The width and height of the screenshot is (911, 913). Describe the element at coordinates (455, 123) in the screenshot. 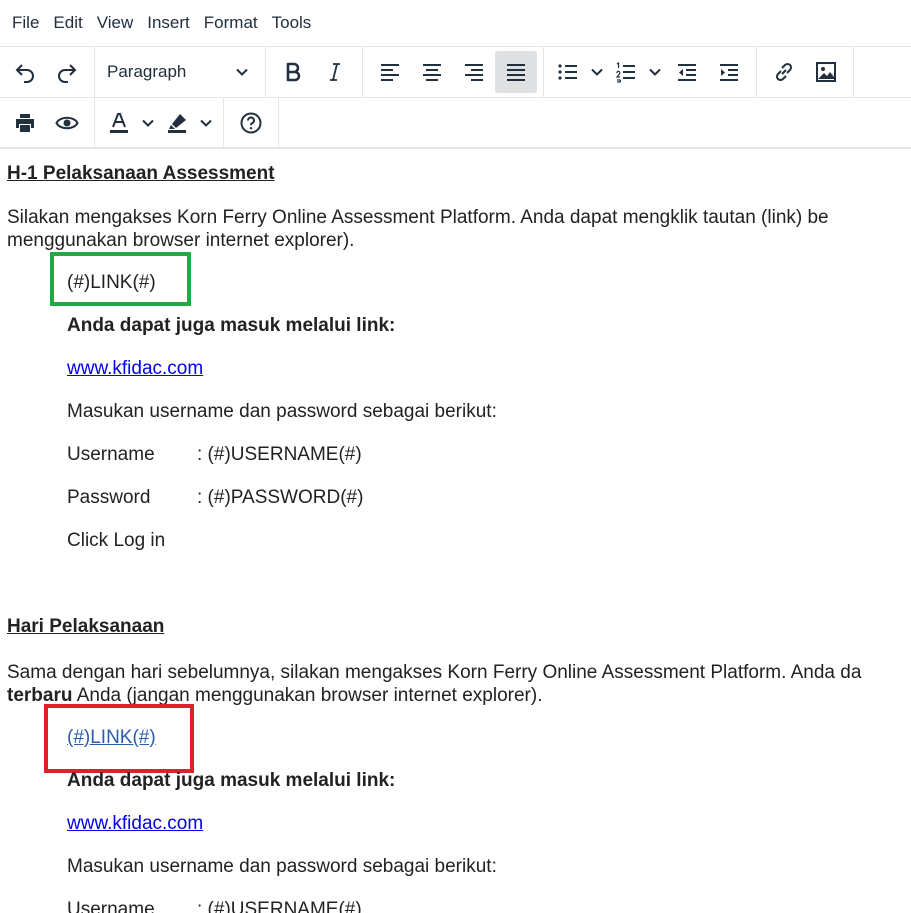

I see `toolbar-secondary` at that location.